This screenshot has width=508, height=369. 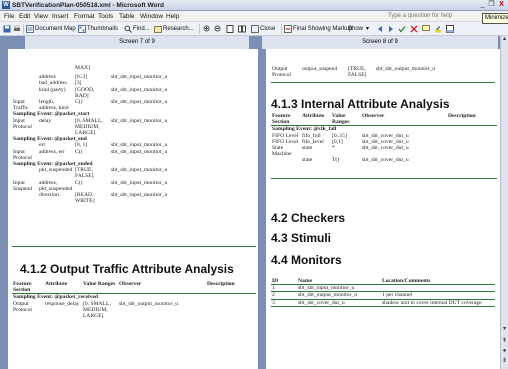 What do you see at coordinates (230, 29) in the screenshot?
I see `page-view-icon` at bounding box center [230, 29].